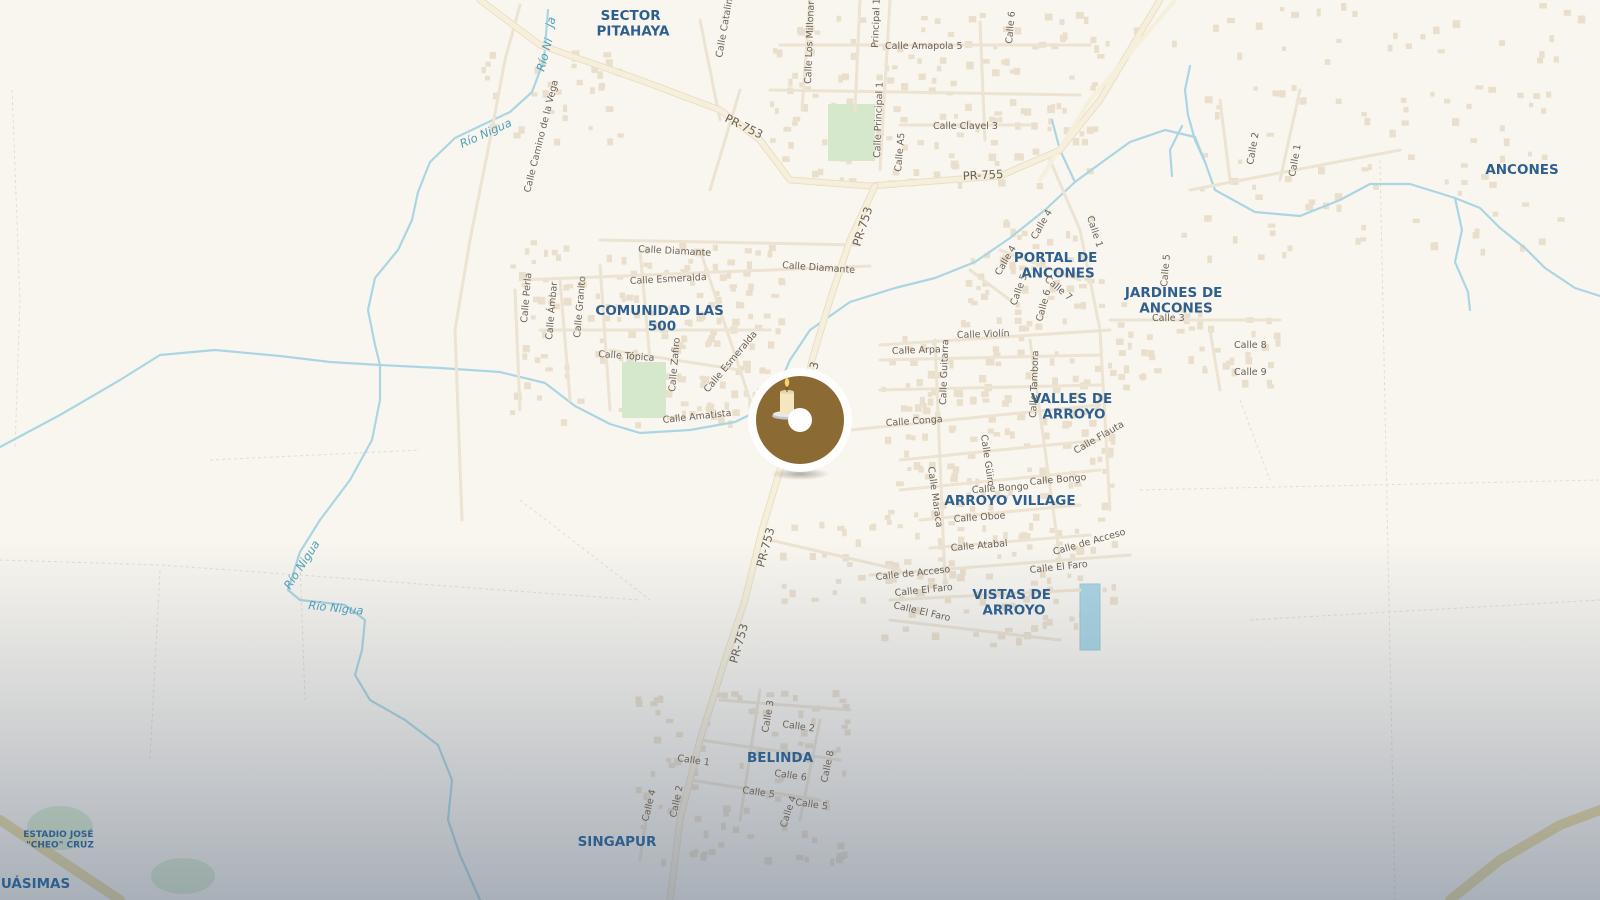  I want to click on place-label-valles-de-arroyo: VALLES DE ARROYO, so click(1074, 407).